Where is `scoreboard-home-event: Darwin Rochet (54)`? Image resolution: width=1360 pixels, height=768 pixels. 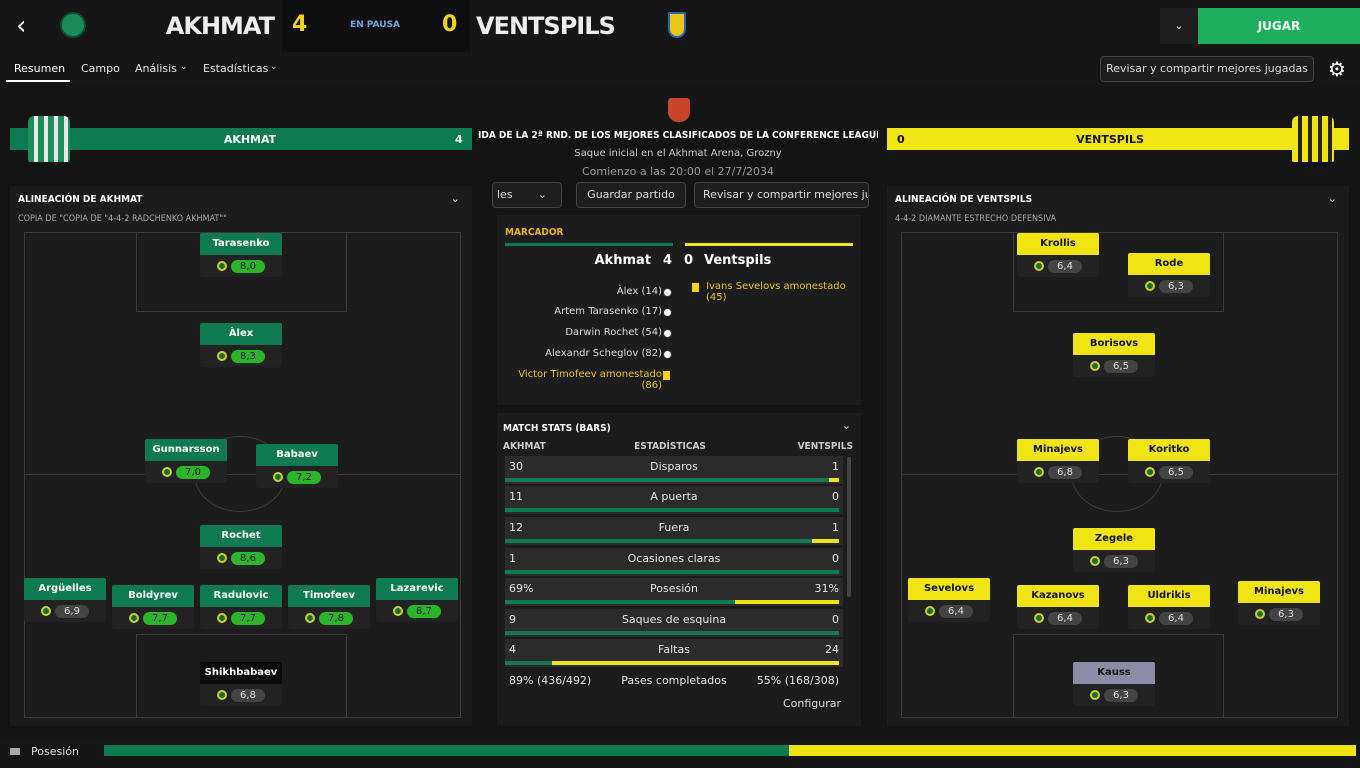
scoreboard-home-event: Darwin Rochet (54) is located at coordinates (582, 332).